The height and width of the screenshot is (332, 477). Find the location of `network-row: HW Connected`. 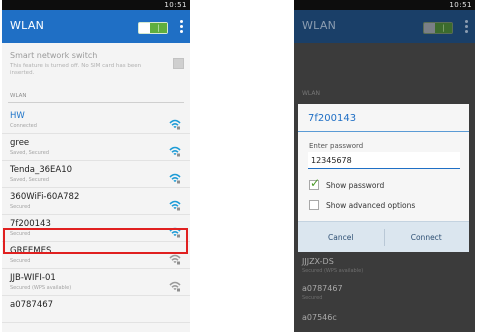

network-row: HW Connected is located at coordinates (96, 120).